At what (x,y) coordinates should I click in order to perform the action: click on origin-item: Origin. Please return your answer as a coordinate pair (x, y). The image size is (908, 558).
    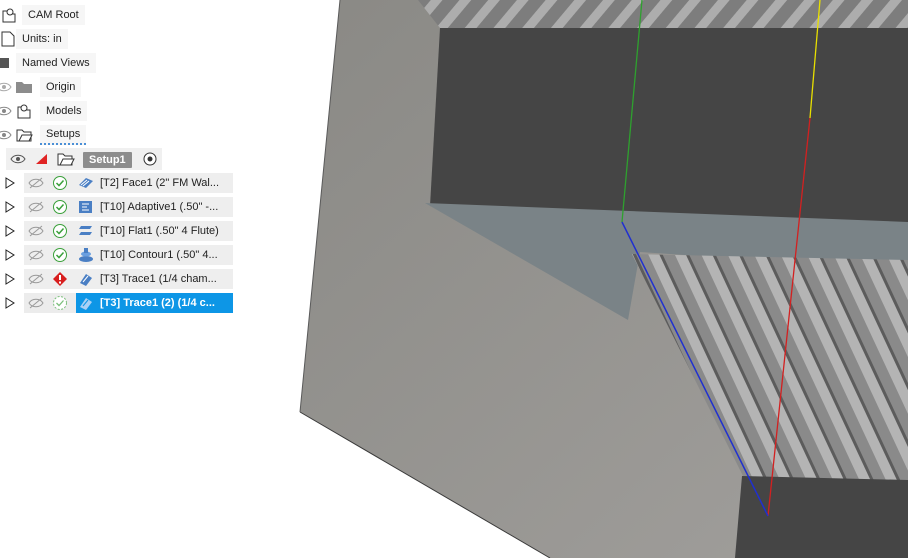
    Looking at the image, I should click on (61, 87).